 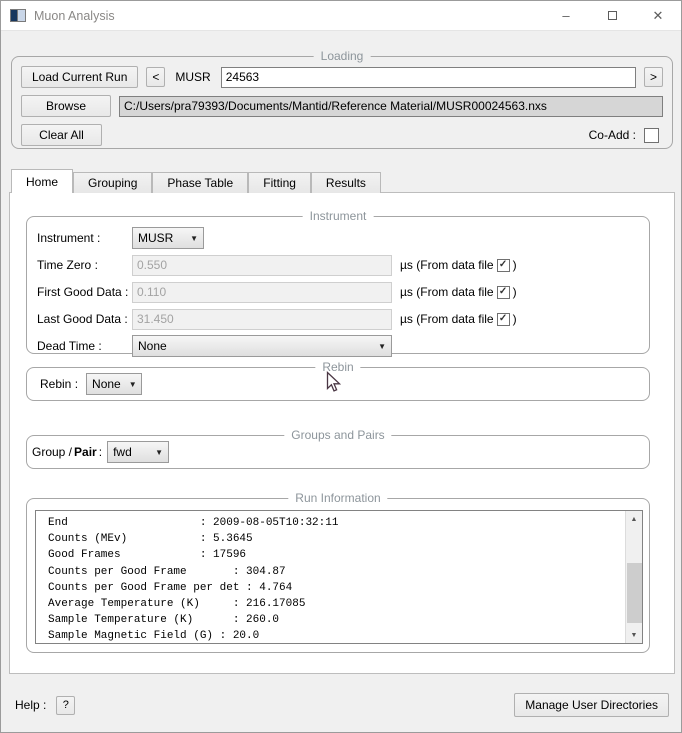 What do you see at coordinates (18, 15) in the screenshot?
I see `app-icon` at bounding box center [18, 15].